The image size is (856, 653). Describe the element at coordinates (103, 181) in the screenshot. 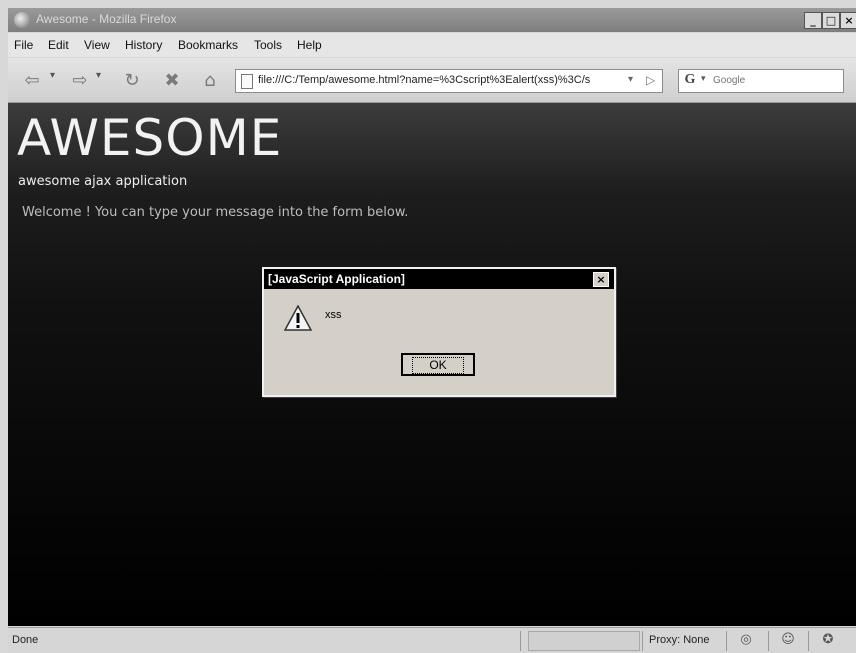

I see `page-subtitle: awesome ajax application` at that location.